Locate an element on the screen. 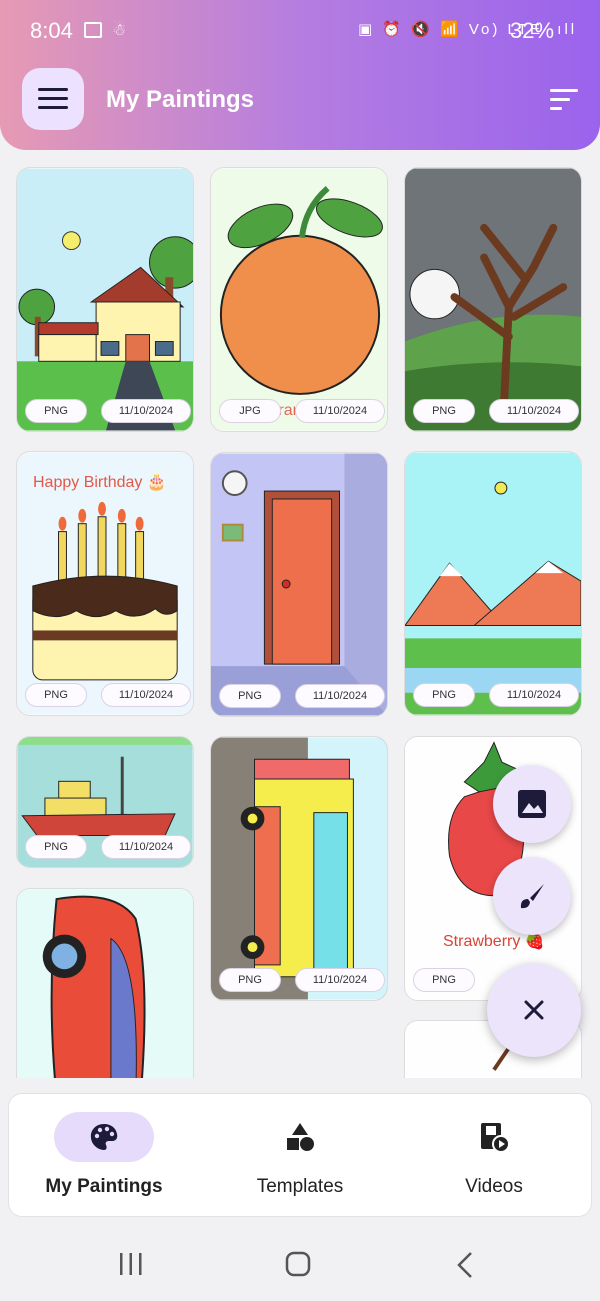  status-time: 8:04 is located at coordinates (51, 30).